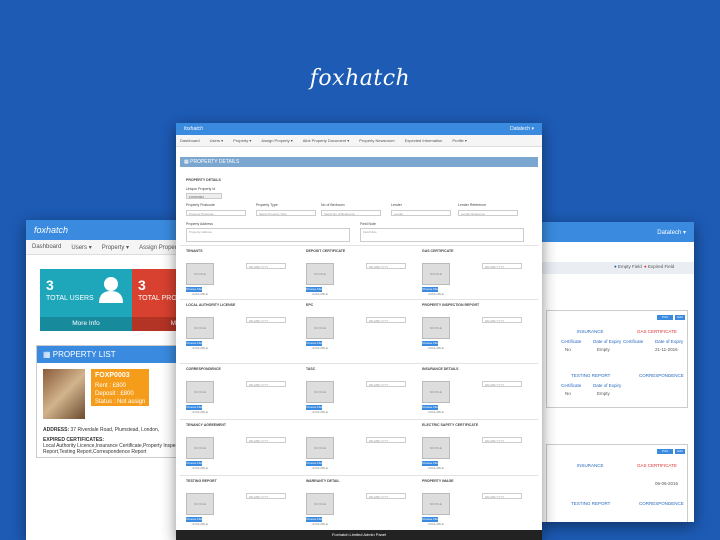 The image size is (720, 540). Describe the element at coordinates (421, 213) in the screenshot. I see `form-field: Lender` at that location.